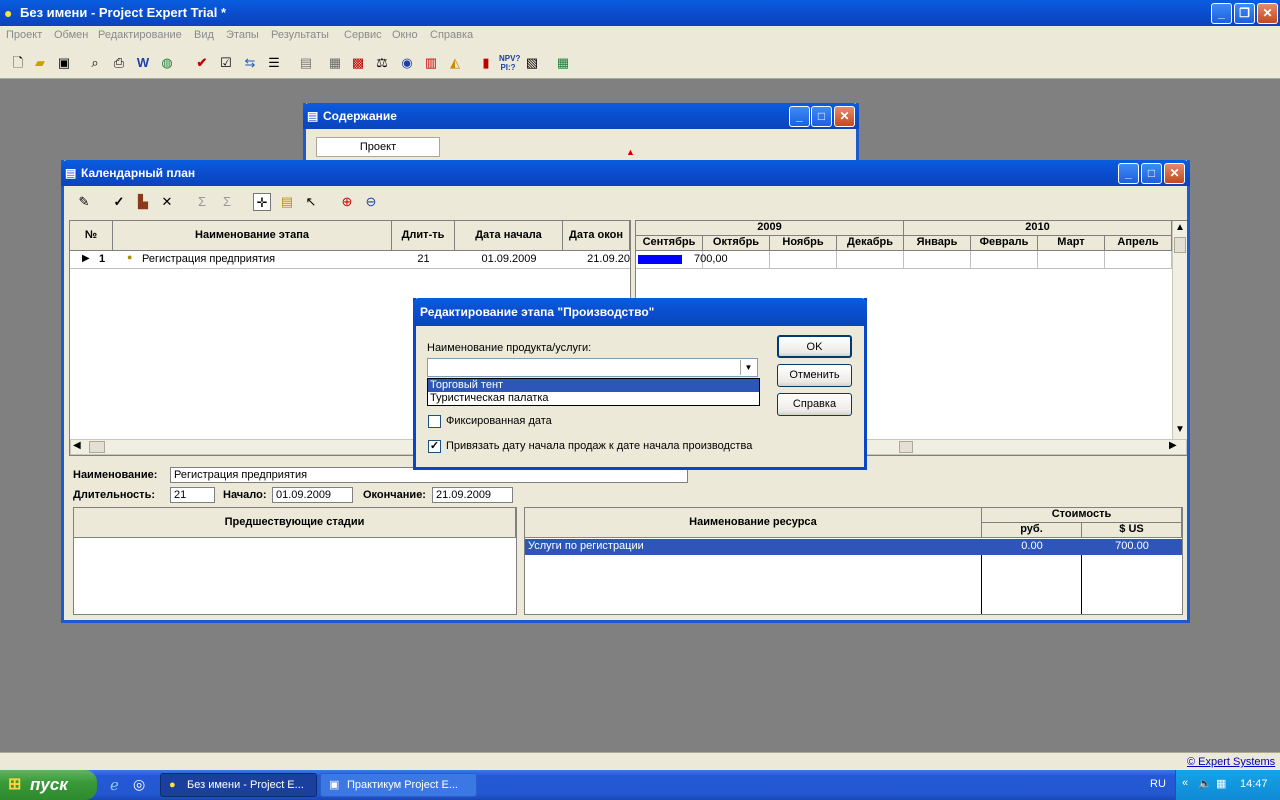  What do you see at coordinates (1205, 783) in the screenshot?
I see `volume-icon: 🔈` at bounding box center [1205, 783].